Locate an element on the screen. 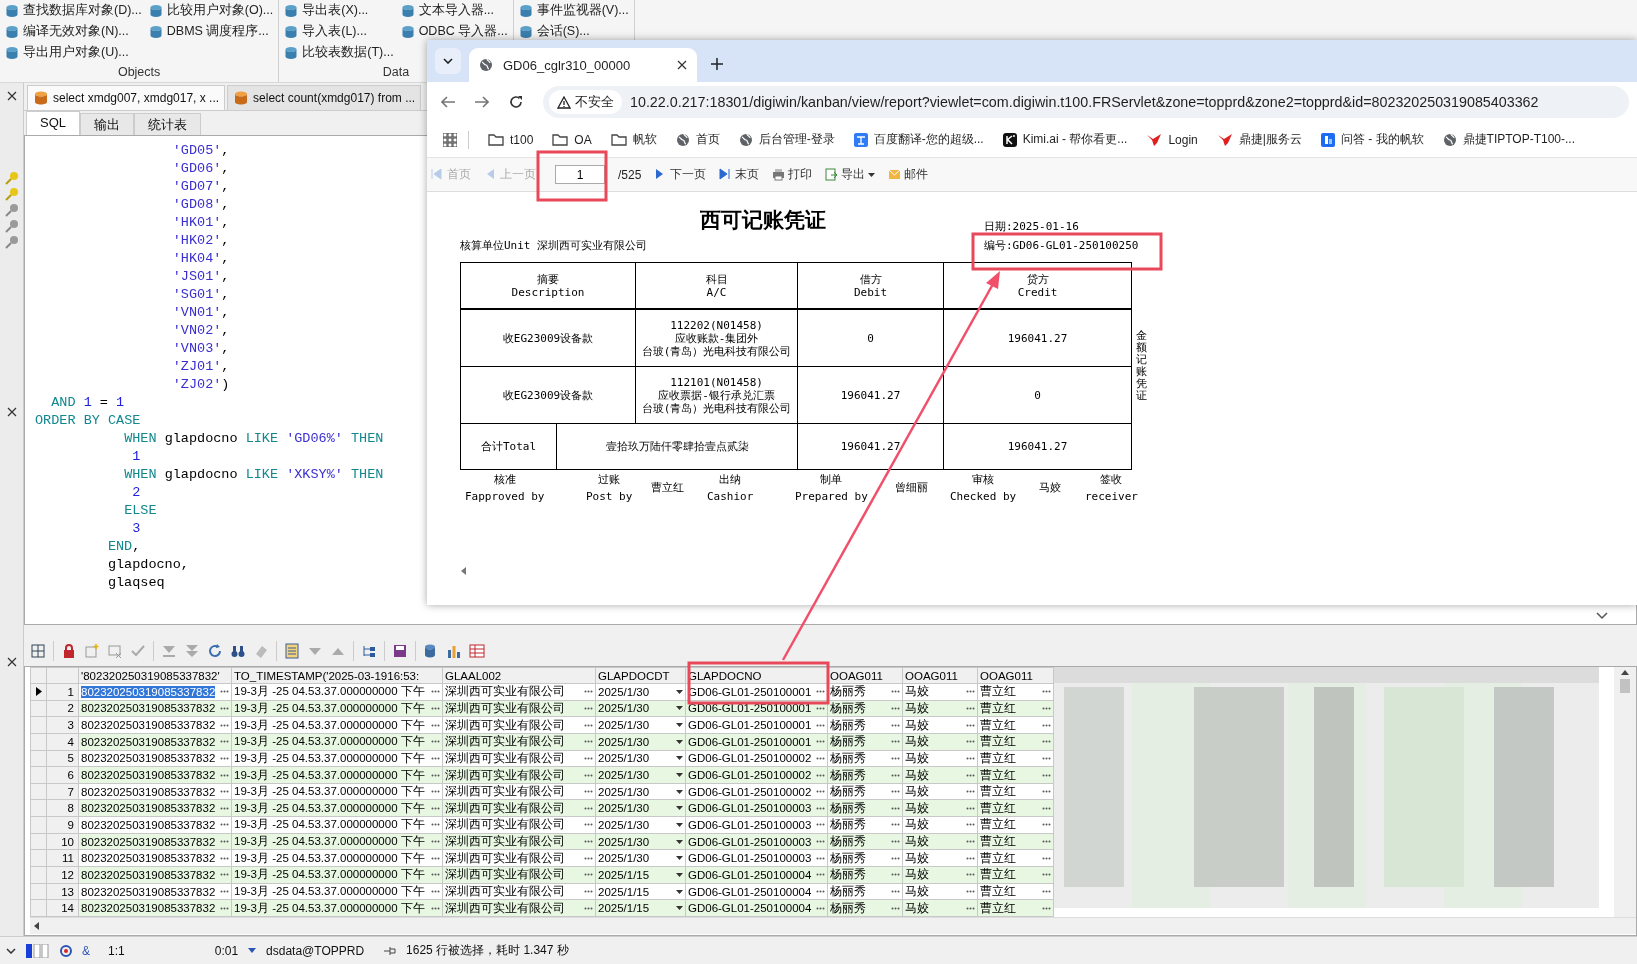  tab-list-button is located at coordinates (448, 61).